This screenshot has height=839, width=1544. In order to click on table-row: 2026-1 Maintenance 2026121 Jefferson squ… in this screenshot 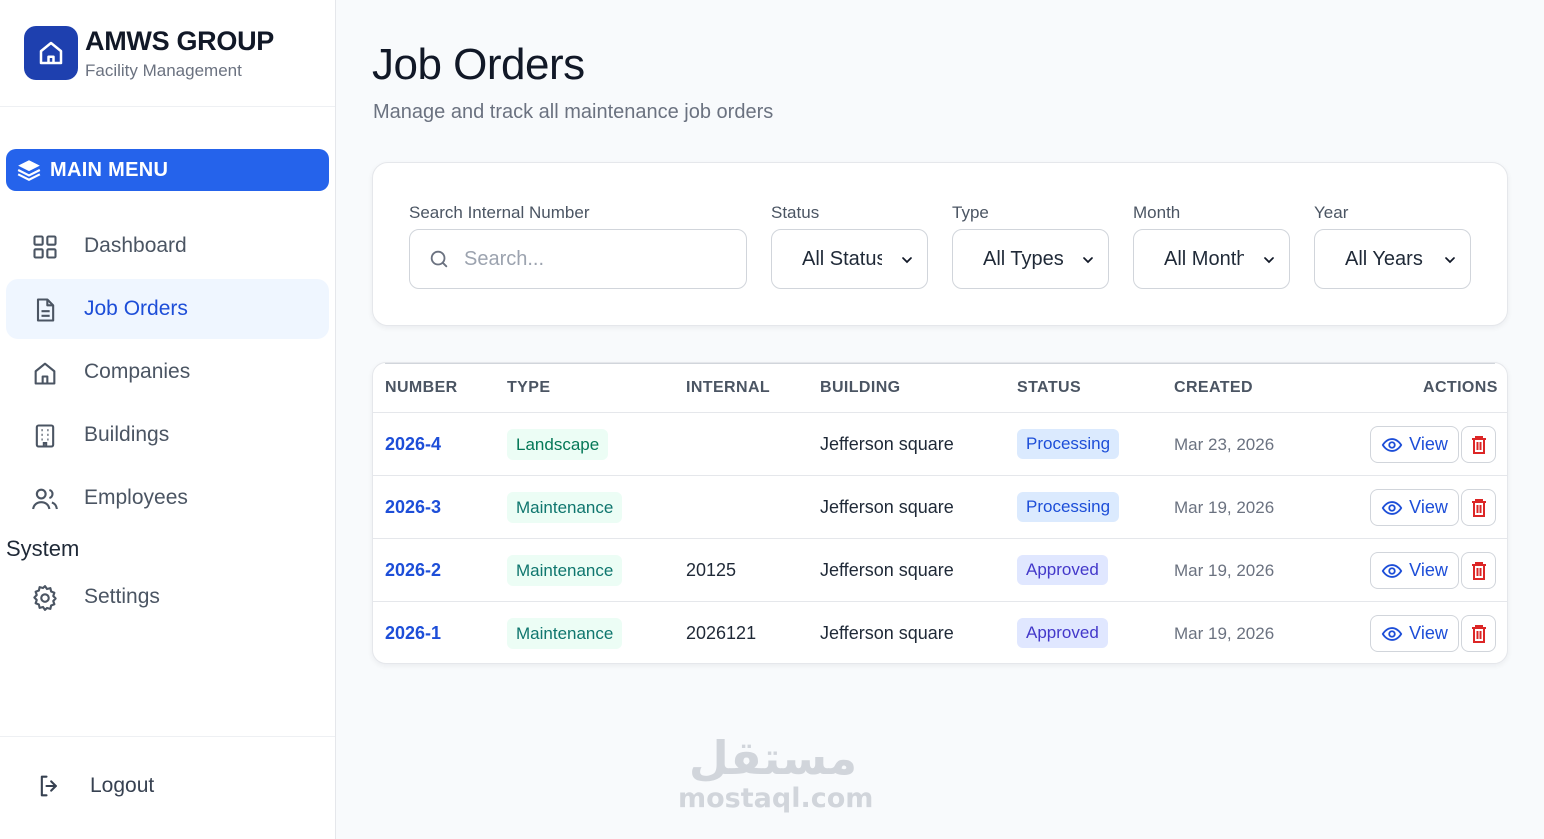, I will do `click(940, 632)`.